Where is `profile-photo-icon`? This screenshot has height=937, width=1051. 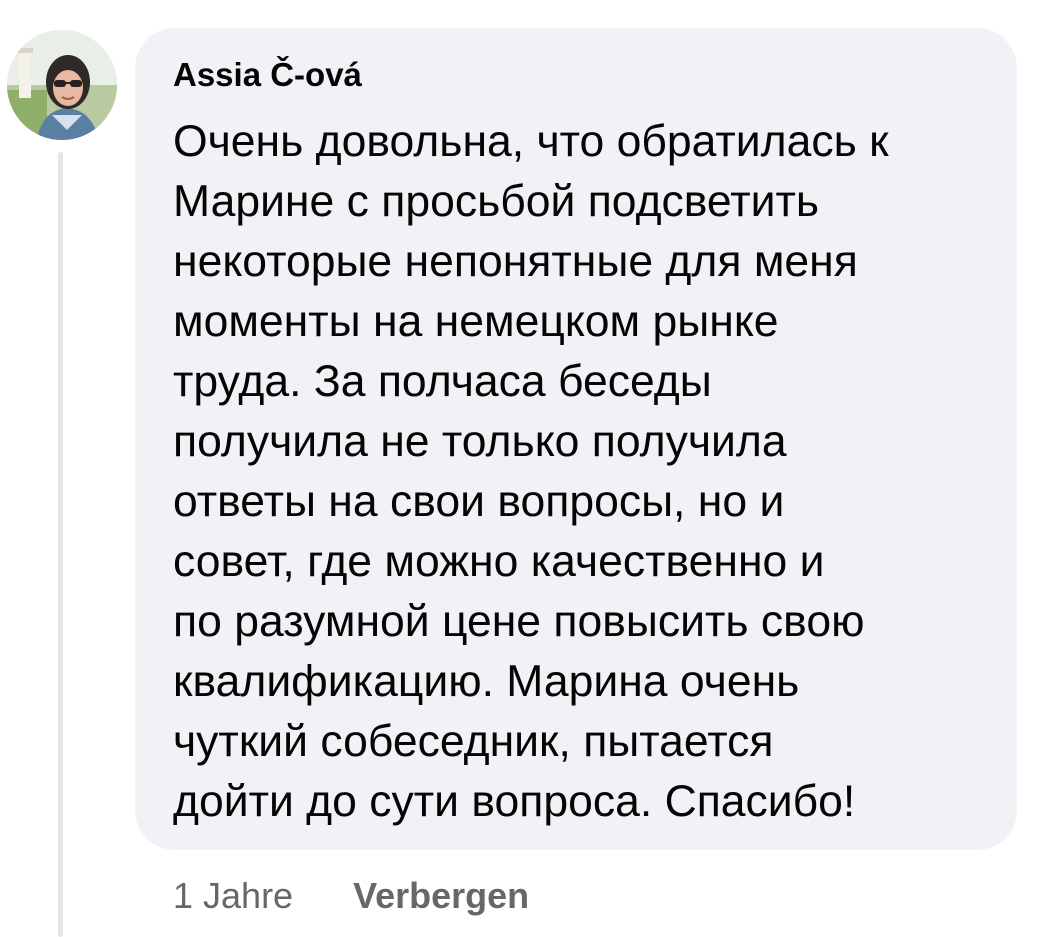 profile-photo-icon is located at coordinates (62, 85).